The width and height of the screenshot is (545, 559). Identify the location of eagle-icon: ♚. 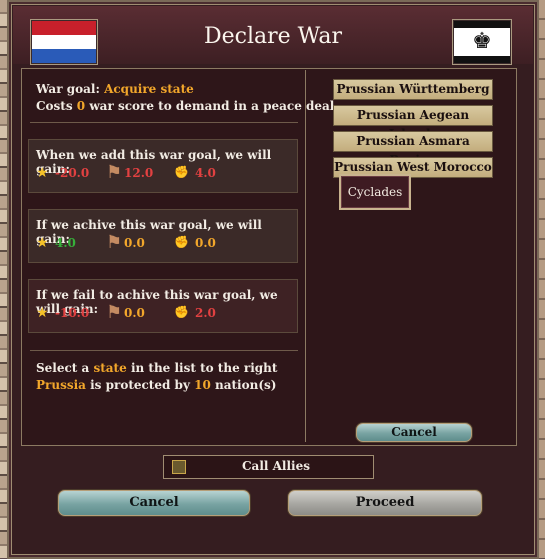
(482, 41).